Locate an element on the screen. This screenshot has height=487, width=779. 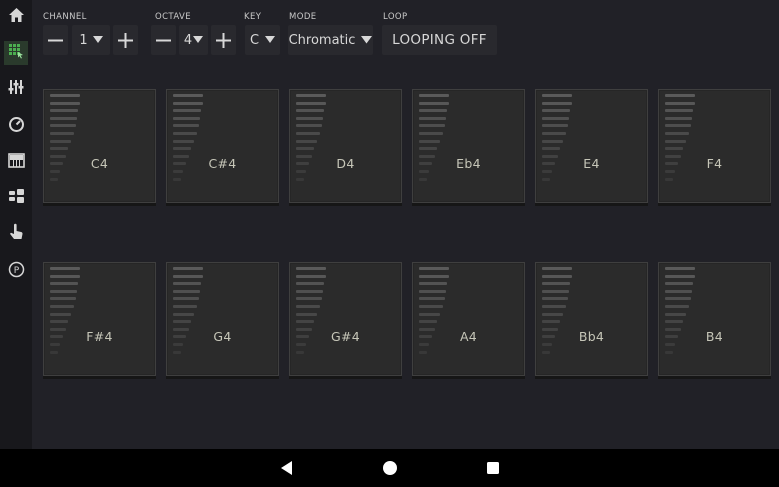
sidebar-item-p: P is located at coordinates (16, 271).